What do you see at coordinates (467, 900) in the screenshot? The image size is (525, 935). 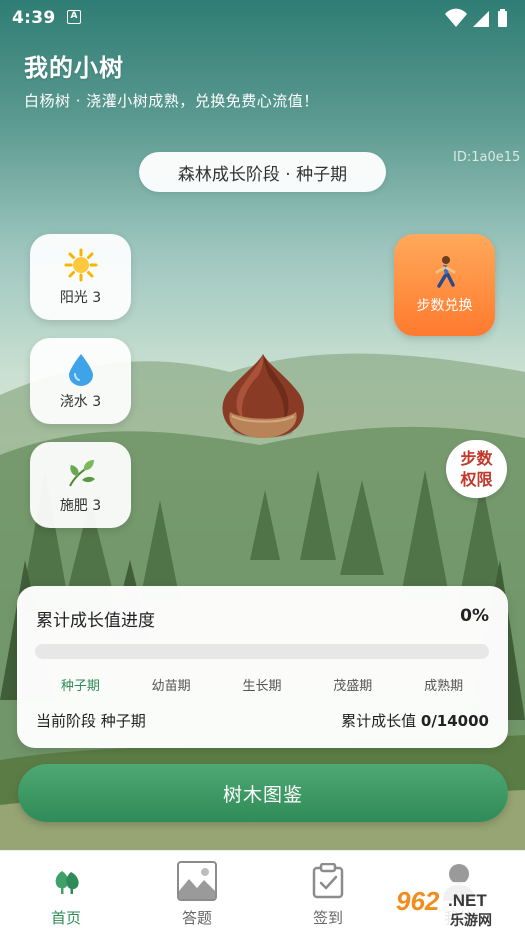 I see `watermark-domain: .NET` at bounding box center [467, 900].